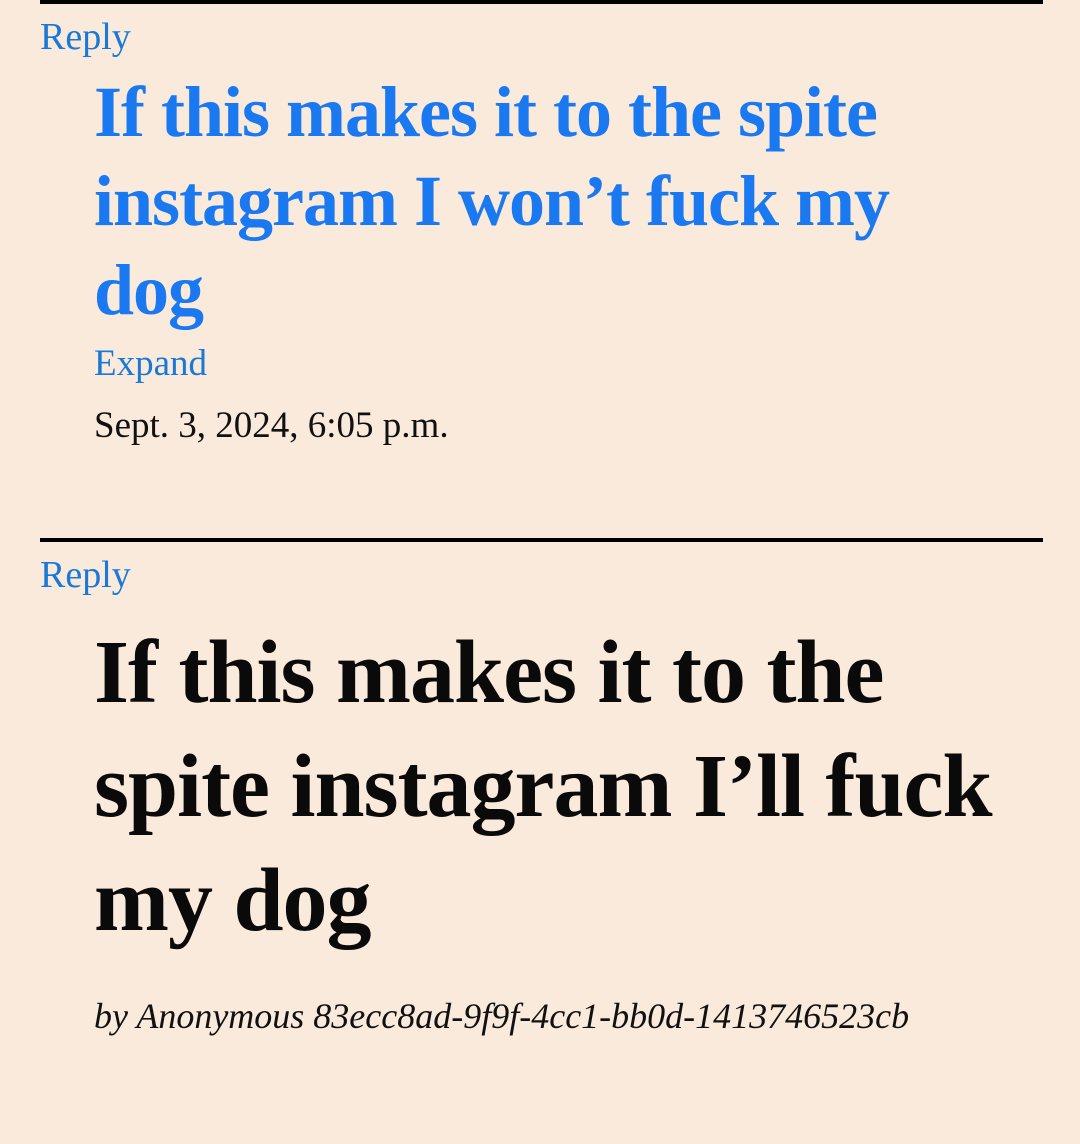  What do you see at coordinates (271, 425) in the screenshot?
I see `comment-timestamp: Sept. 3, 2024, 6:05 p.m.` at bounding box center [271, 425].